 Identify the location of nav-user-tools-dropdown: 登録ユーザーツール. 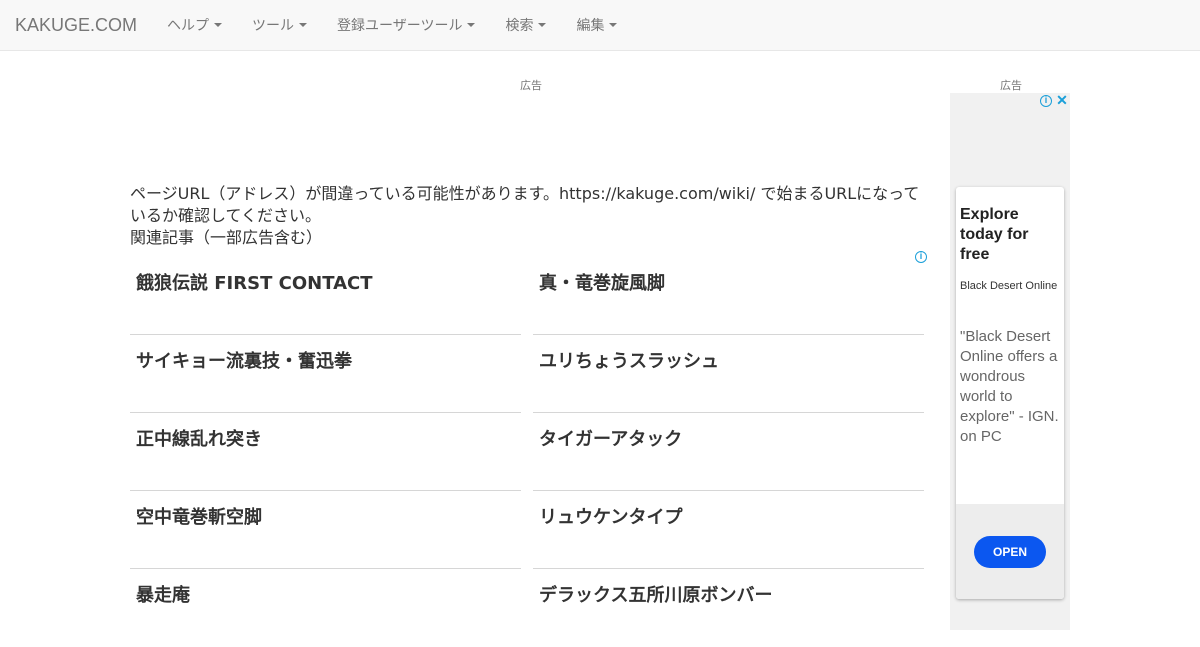
(406, 25).